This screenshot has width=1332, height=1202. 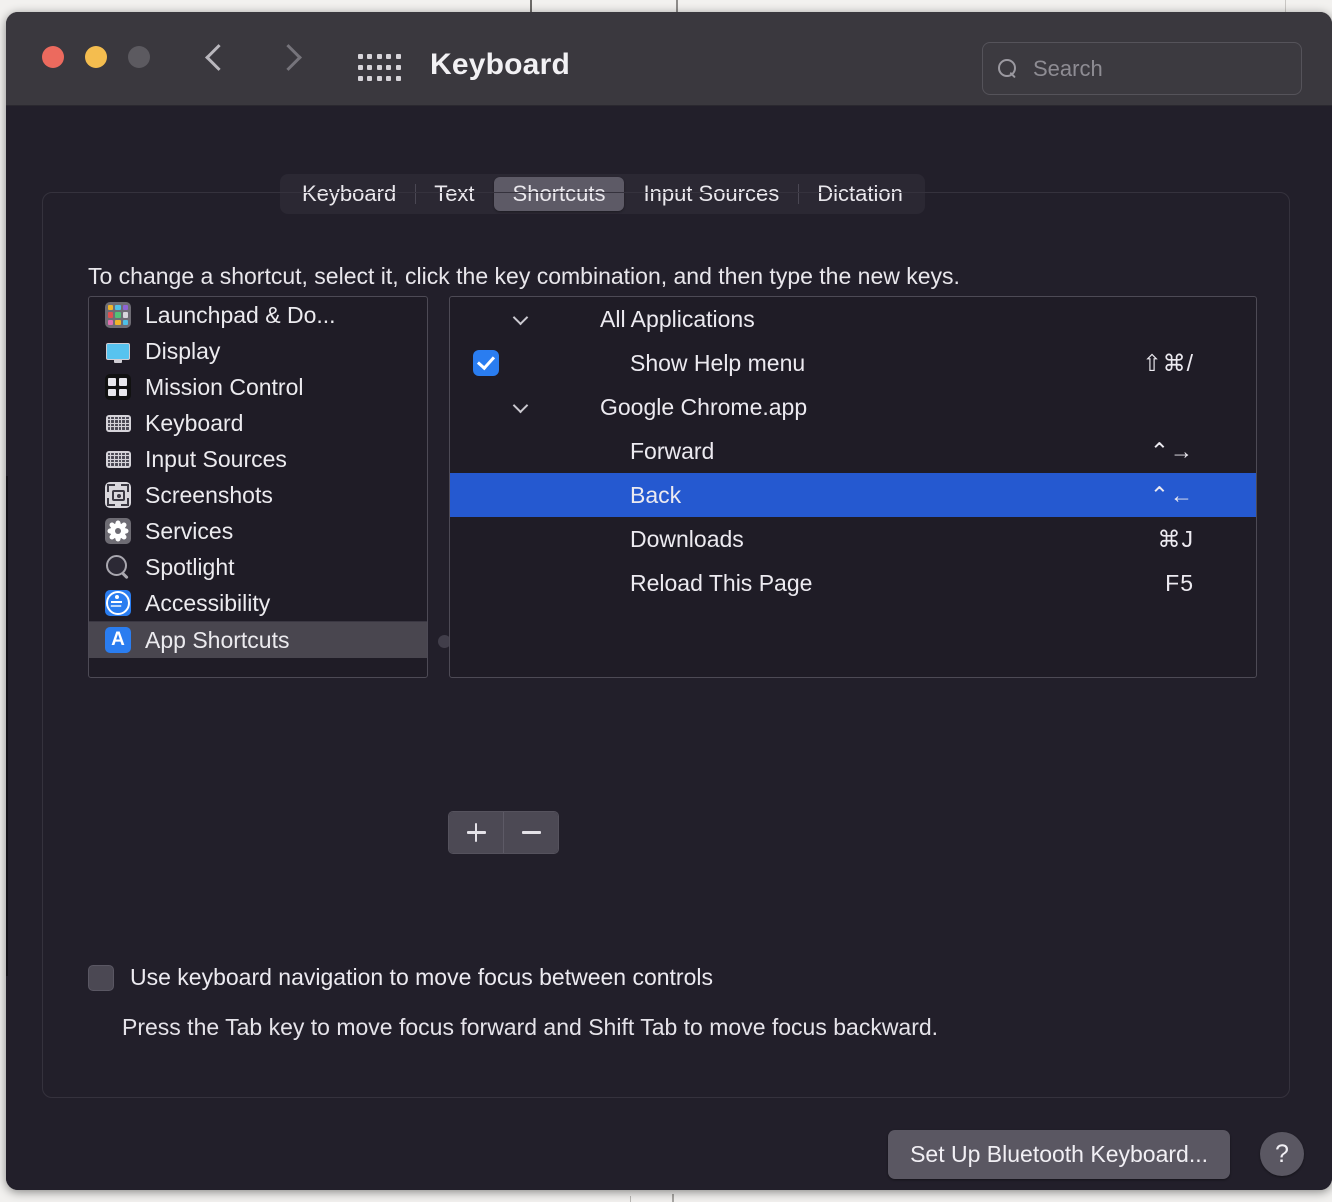 I want to click on shortcut-row-forward: Forward ⌃→, so click(x=853, y=451).